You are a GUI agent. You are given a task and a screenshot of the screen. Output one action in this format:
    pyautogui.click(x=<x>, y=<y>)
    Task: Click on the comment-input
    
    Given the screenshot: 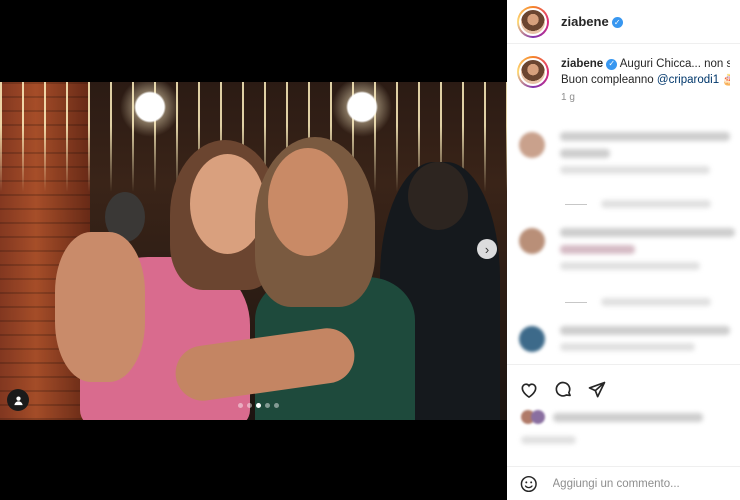 What is the action you would take?
    pyautogui.click(x=640, y=483)
    